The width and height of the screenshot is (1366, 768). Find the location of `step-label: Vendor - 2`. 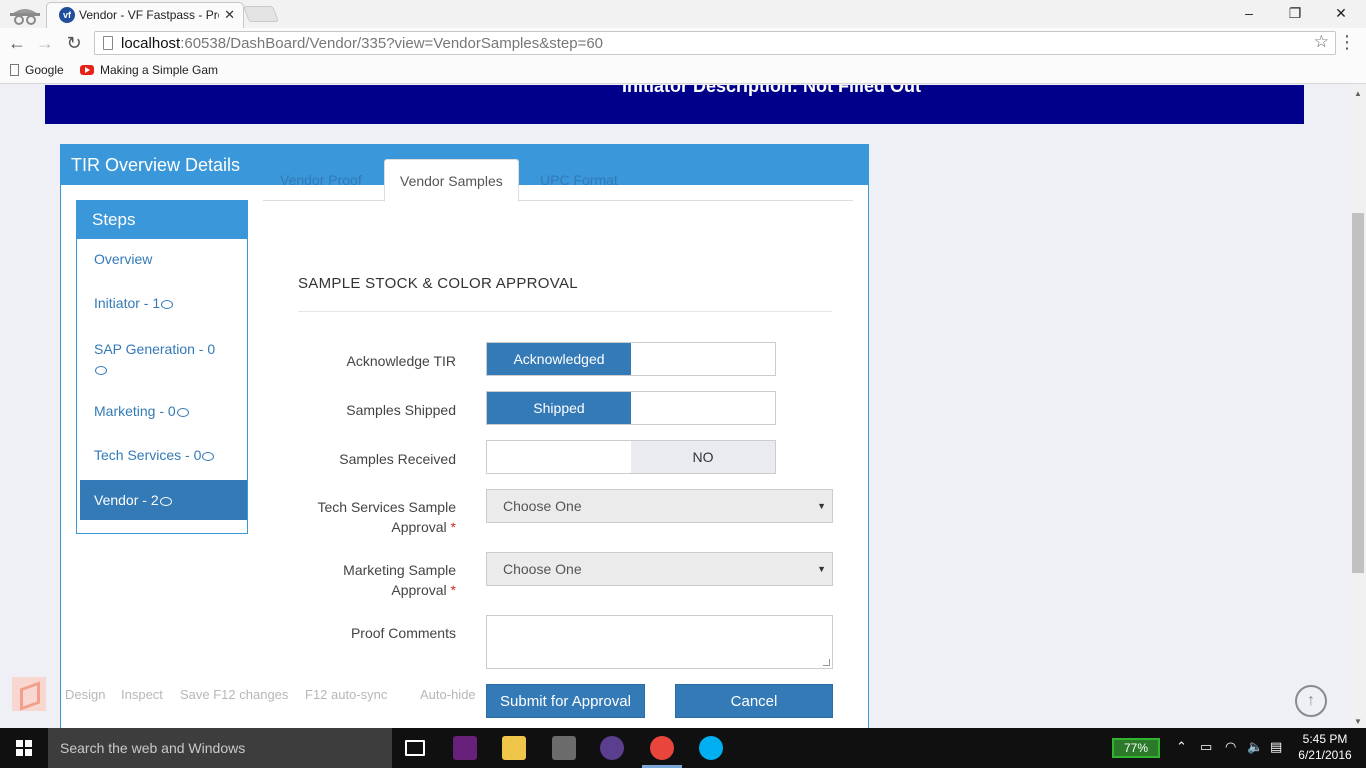

step-label: Vendor - 2 is located at coordinates (126, 500).